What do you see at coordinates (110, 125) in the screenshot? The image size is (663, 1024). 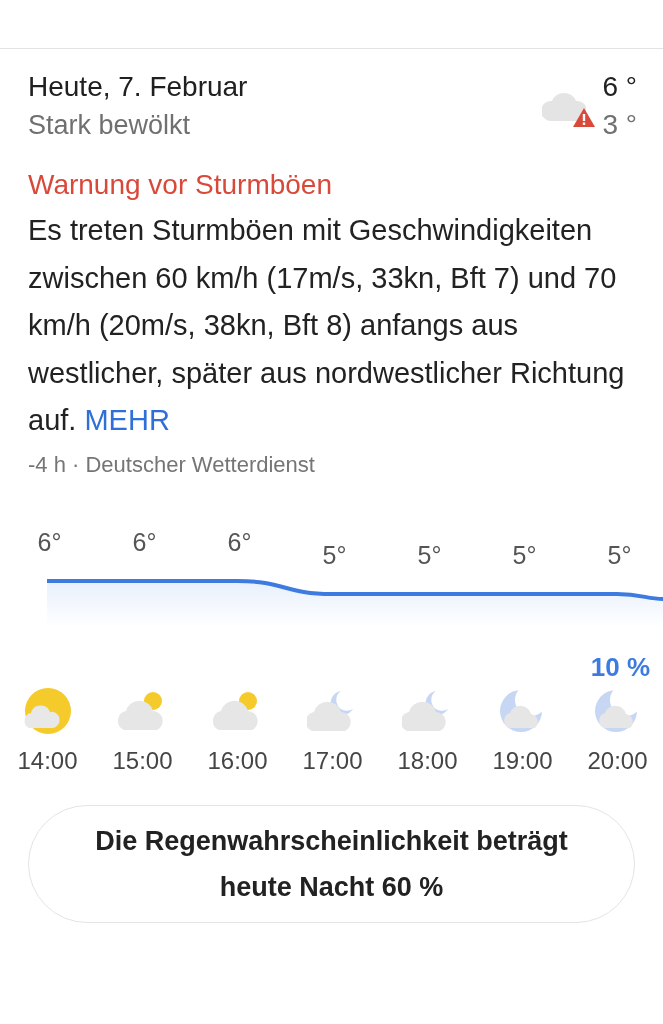 I see `condition-text: Stark bewölkt` at bounding box center [110, 125].